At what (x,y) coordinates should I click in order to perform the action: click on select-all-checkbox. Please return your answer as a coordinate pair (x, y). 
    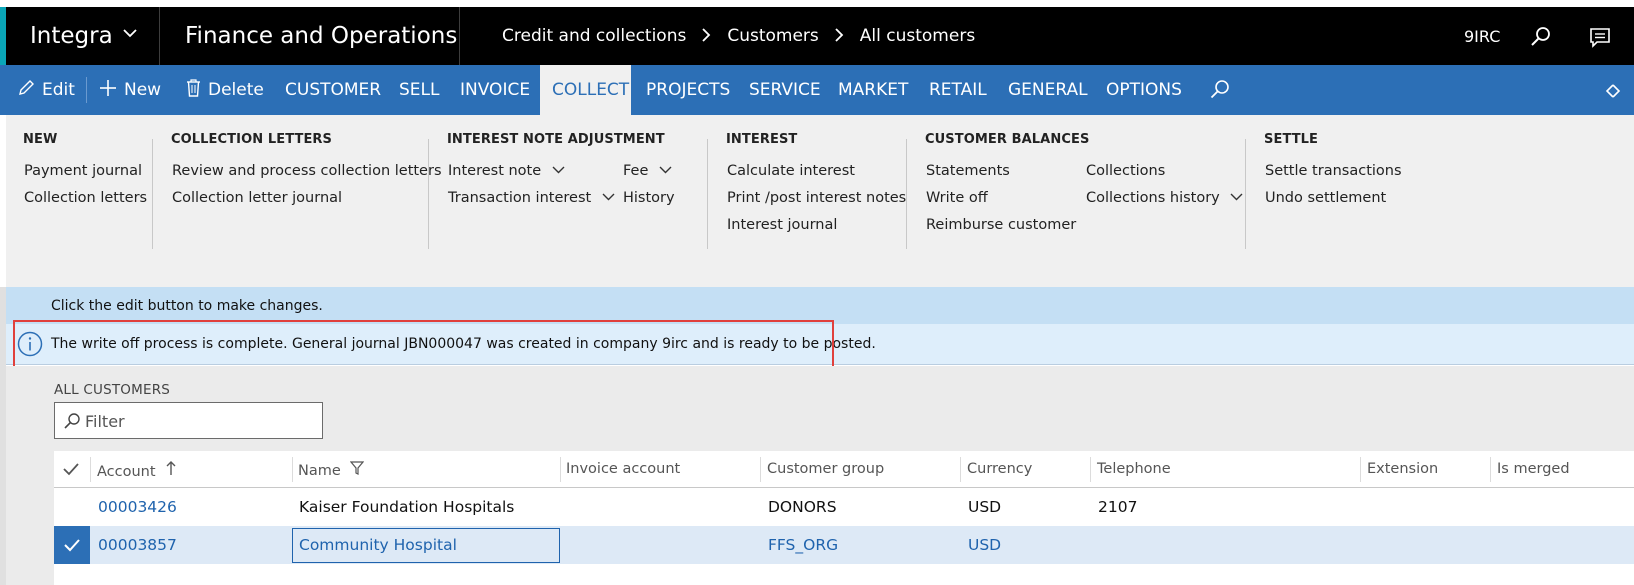
    Looking at the image, I should click on (71, 469).